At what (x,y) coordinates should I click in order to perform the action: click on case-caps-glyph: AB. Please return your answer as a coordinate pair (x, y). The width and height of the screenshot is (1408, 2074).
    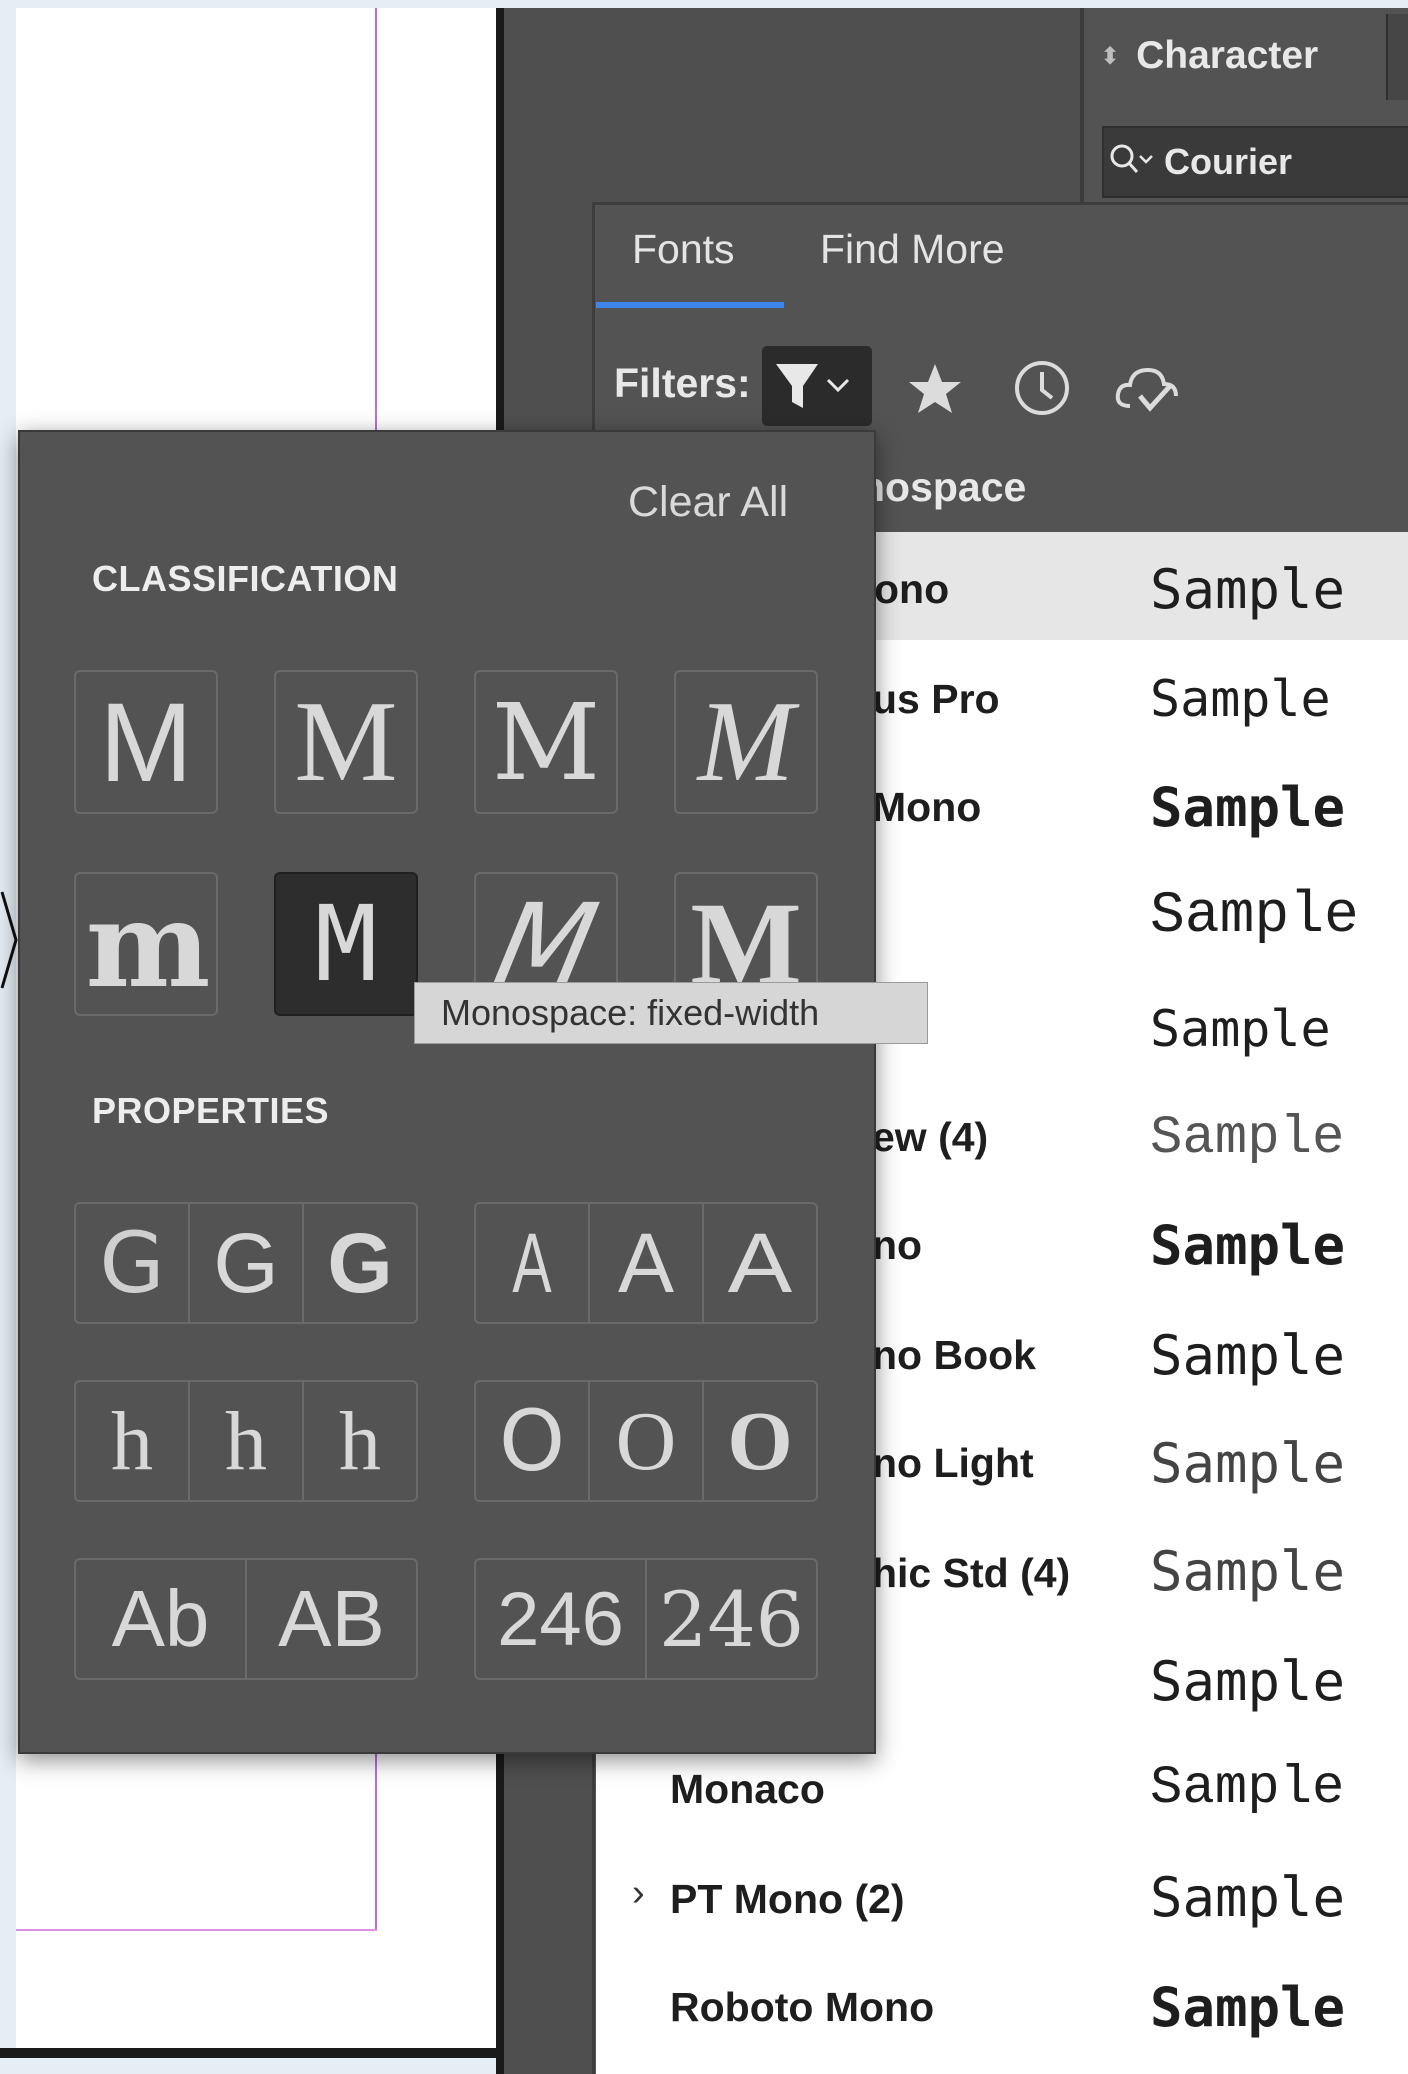
    Looking at the image, I should click on (331, 1618).